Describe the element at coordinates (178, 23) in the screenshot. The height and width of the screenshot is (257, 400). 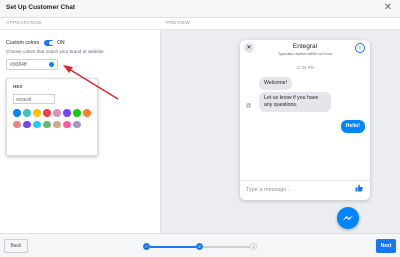
I see `preview-heading: PREVIEW` at that location.